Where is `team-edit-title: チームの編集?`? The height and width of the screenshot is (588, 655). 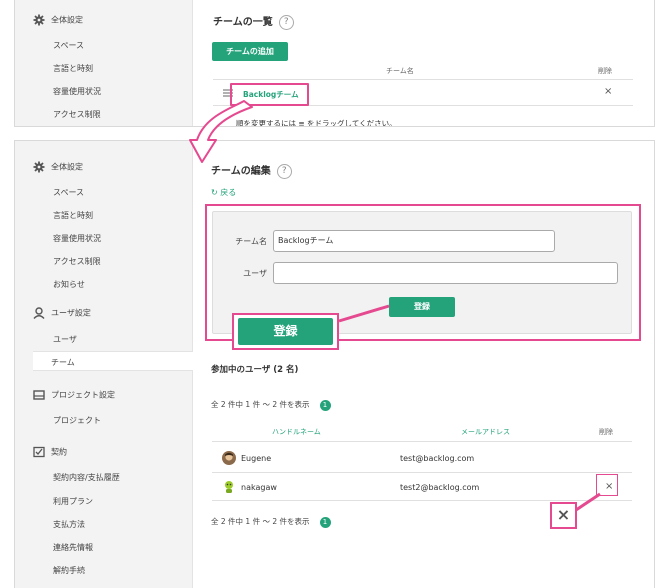 team-edit-title: チームの編集? is located at coordinates (251, 170).